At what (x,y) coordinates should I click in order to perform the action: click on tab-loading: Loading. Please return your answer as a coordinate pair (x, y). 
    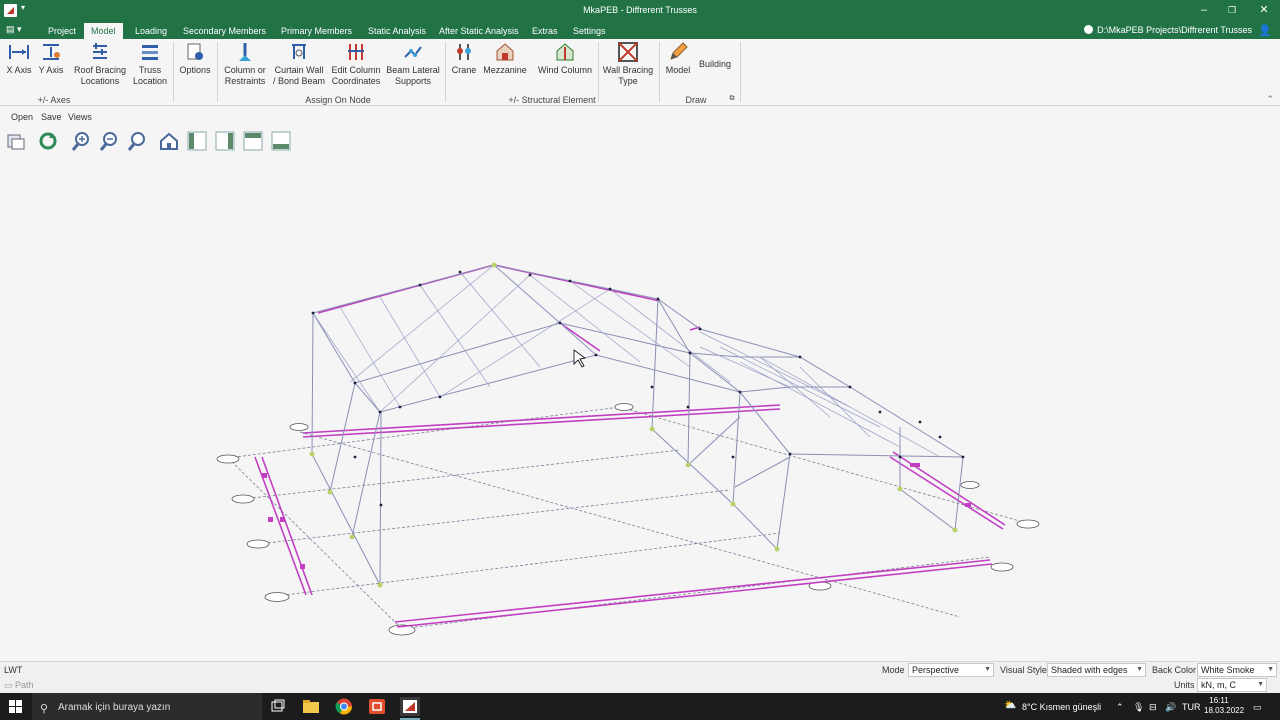
    Looking at the image, I should click on (151, 31).